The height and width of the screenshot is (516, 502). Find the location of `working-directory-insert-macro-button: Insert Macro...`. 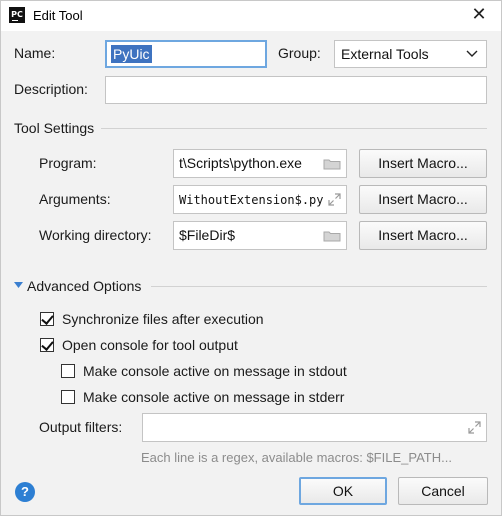

working-directory-insert-macro-button: Insert Macro... is located at coordinates (423, 235).